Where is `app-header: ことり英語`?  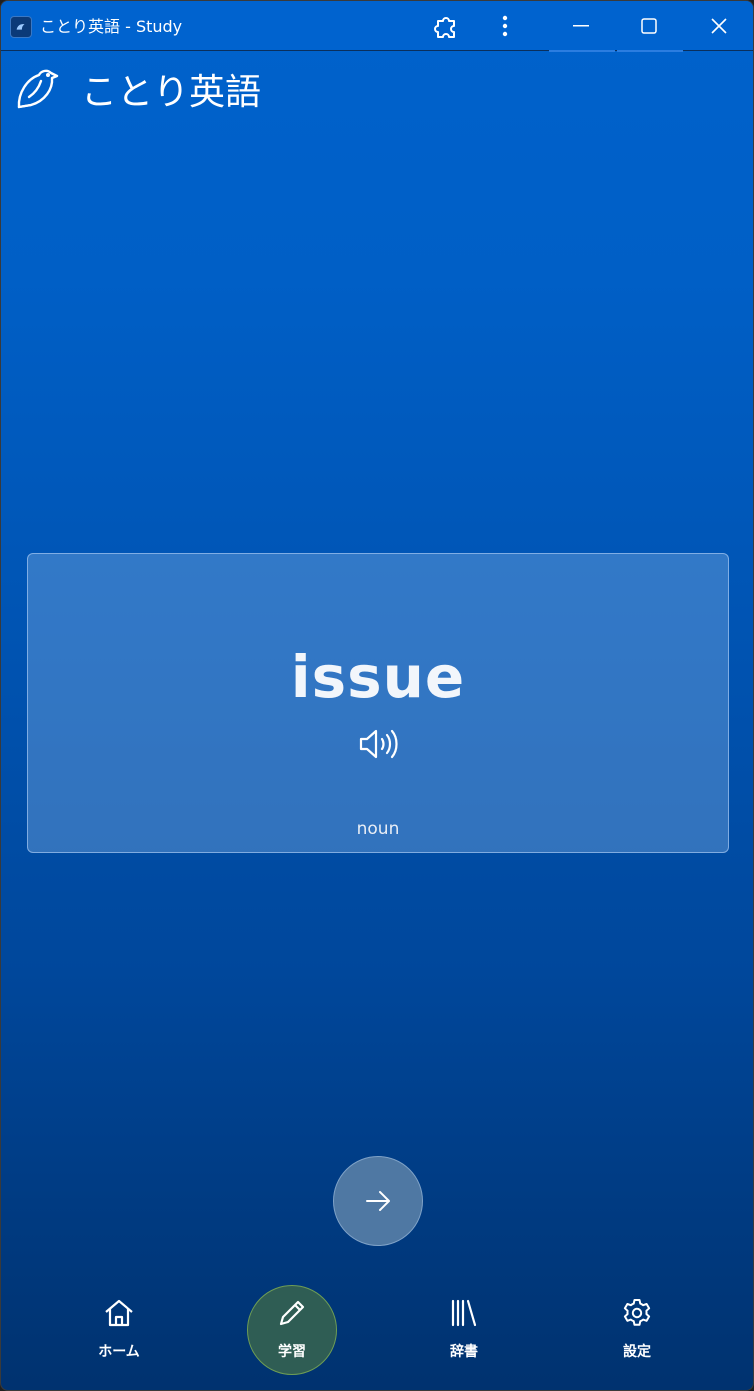 app-header: ことり英語 is located at coordinates (377, 93).